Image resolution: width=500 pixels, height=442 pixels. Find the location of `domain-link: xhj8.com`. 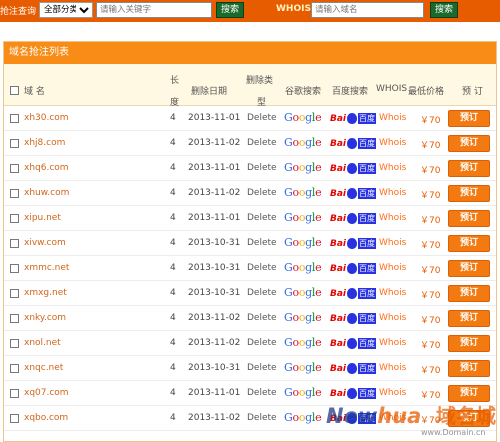

domain-link: xhj8.com is located at coordinates (44, 143).